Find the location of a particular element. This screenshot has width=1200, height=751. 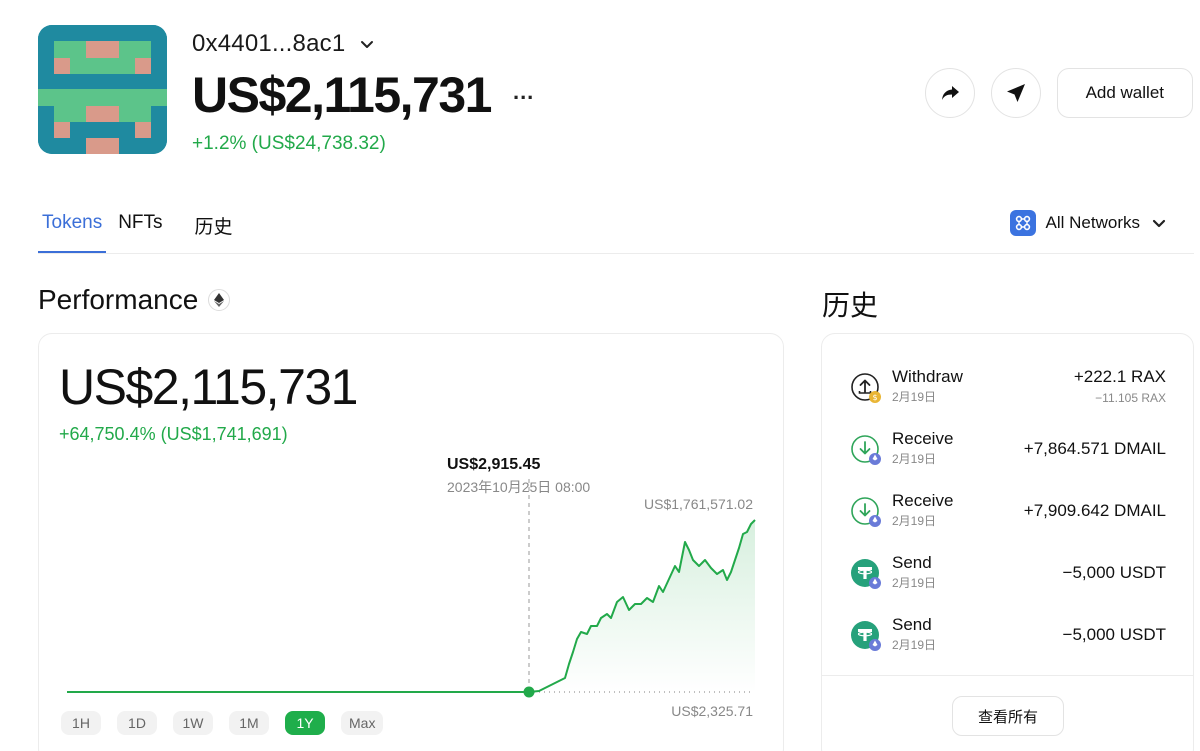

performance-heading: Performance is located at coordinates (134, 300).